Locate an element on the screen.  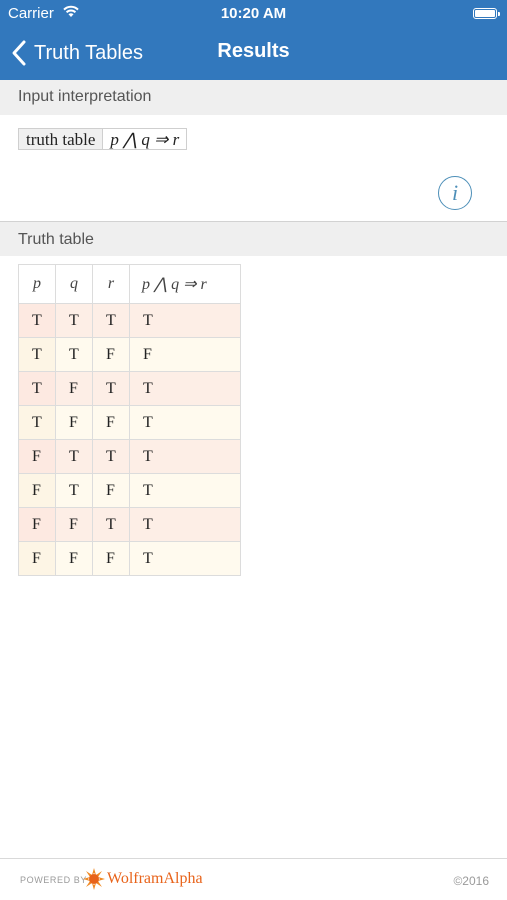
column-header-p: p is located at coordinates (37, 284).